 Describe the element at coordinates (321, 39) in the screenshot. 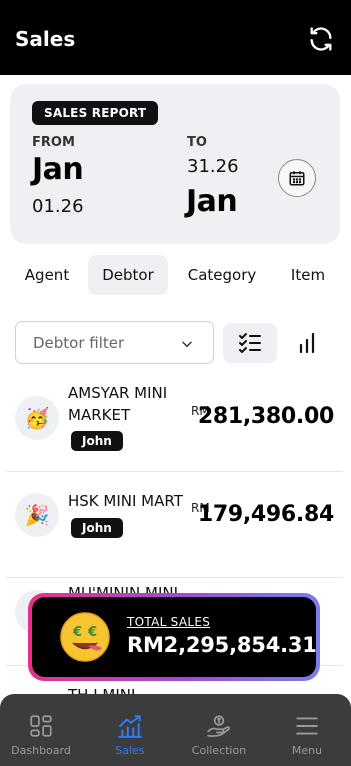

I see `refresh-icon` at that location.